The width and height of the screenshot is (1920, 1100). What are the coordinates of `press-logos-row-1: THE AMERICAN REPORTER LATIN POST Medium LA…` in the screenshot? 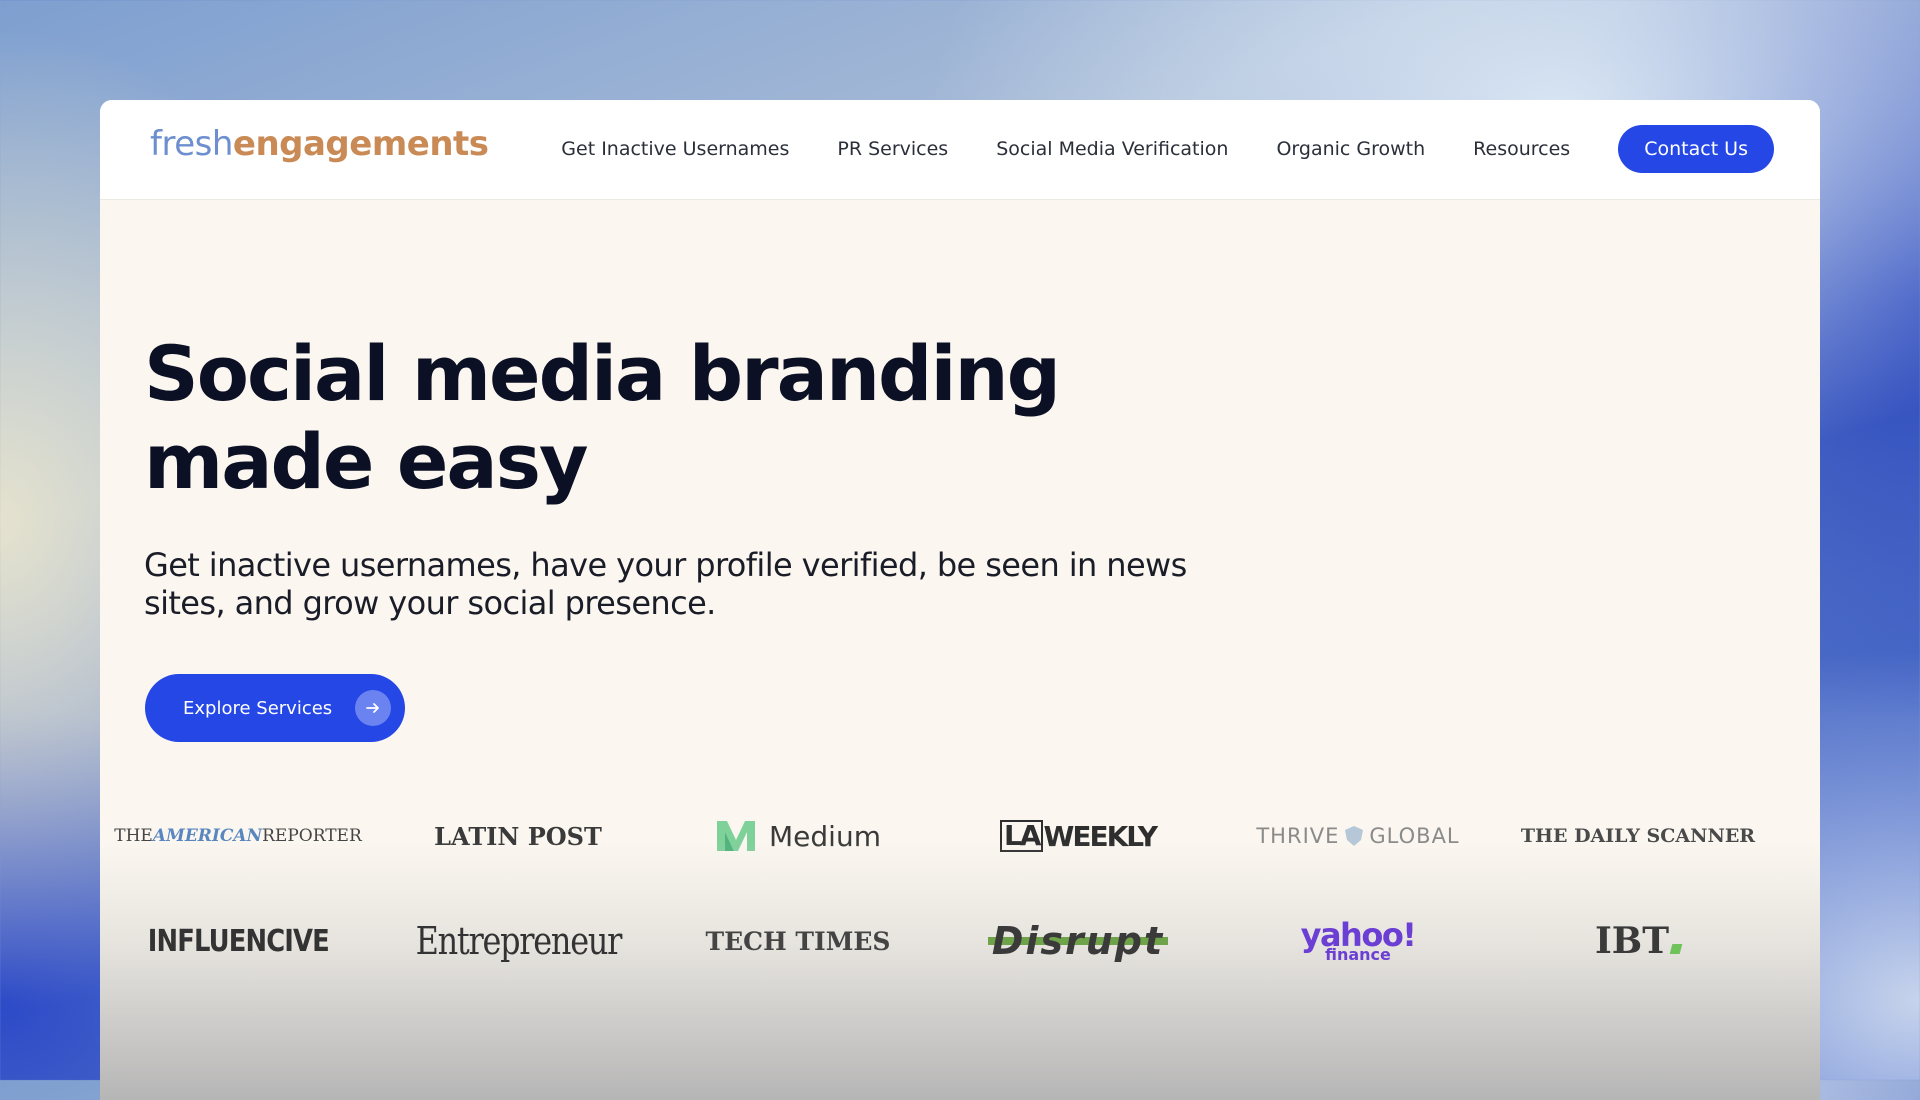 It's located at (960, 836).